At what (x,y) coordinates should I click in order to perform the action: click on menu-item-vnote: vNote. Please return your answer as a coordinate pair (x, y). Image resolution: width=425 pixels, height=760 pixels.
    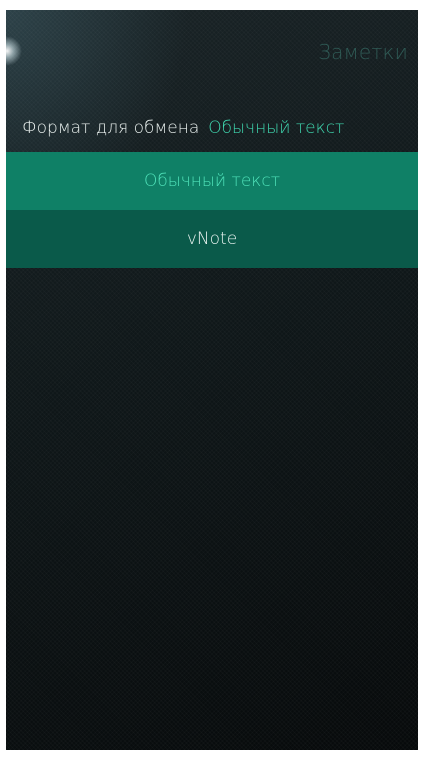
    Looking at the image, I should click on (212, 239).